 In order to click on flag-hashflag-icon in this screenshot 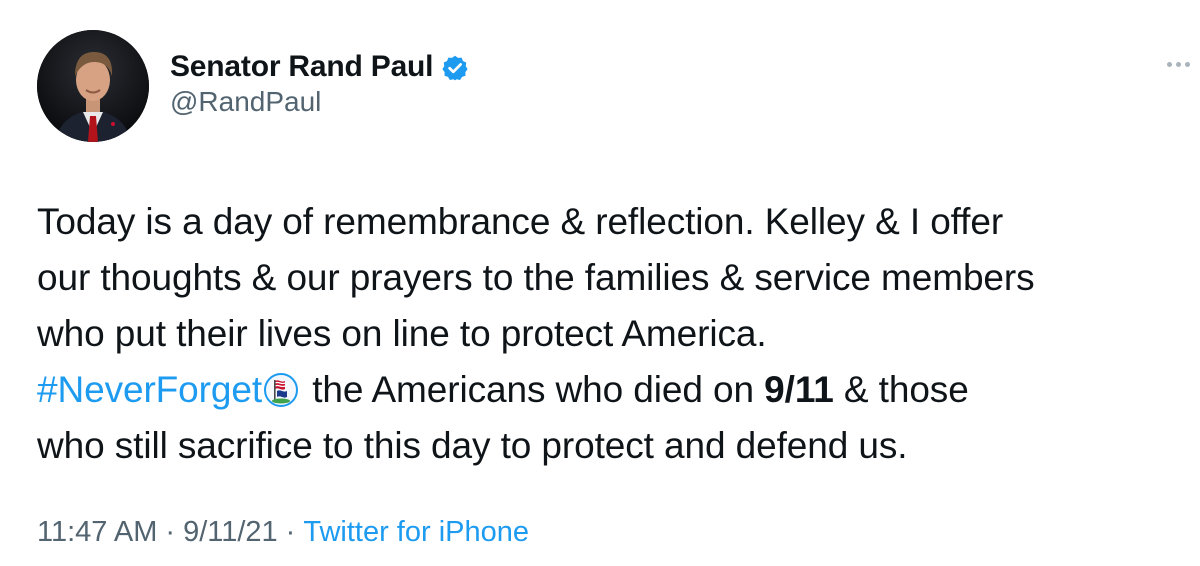, I will do `click(281, 387)`.